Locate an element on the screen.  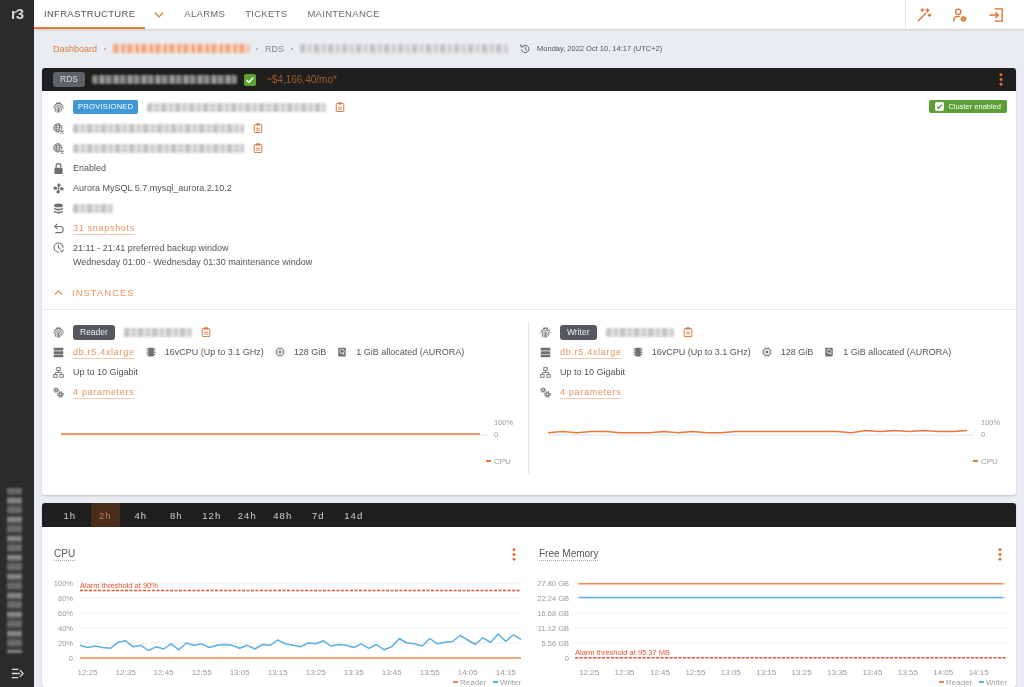
logout-icon is located at coordinates (996, 14).